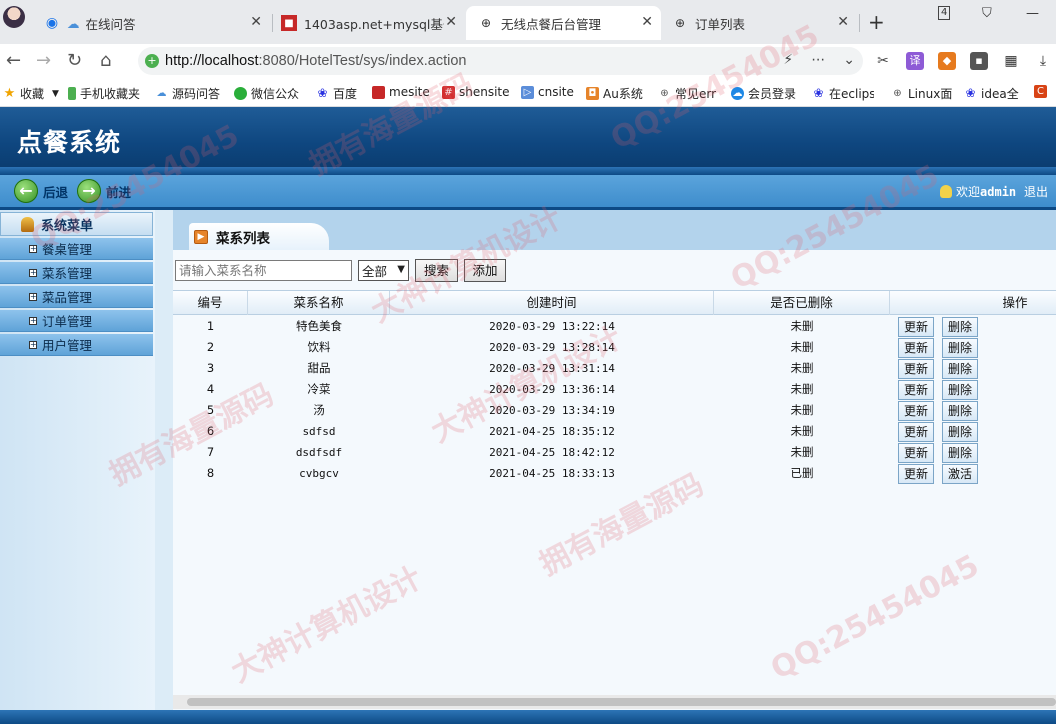 Image resolution: width=1056 pixels, height=724 pixels. What do you see at coordinates (979, 61) in the screenshot?
I see `bookmark-icon: ▪` at bounding box center [979, 61].